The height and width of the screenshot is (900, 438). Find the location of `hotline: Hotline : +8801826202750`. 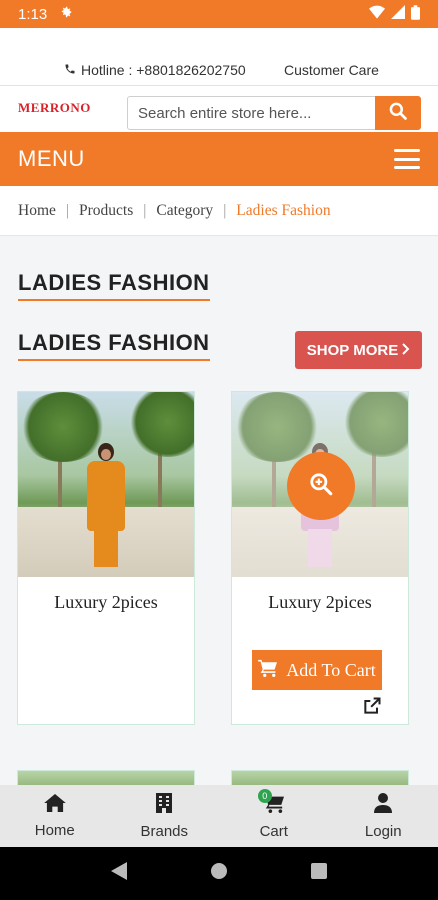

hotline: Hotline : +8801826202750 is located at coordinates (155, 70).